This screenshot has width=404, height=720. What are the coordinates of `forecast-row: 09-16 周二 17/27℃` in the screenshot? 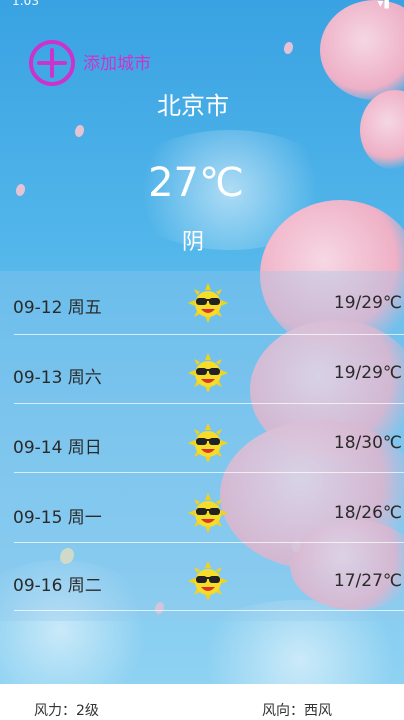 It's located at (202, 583).